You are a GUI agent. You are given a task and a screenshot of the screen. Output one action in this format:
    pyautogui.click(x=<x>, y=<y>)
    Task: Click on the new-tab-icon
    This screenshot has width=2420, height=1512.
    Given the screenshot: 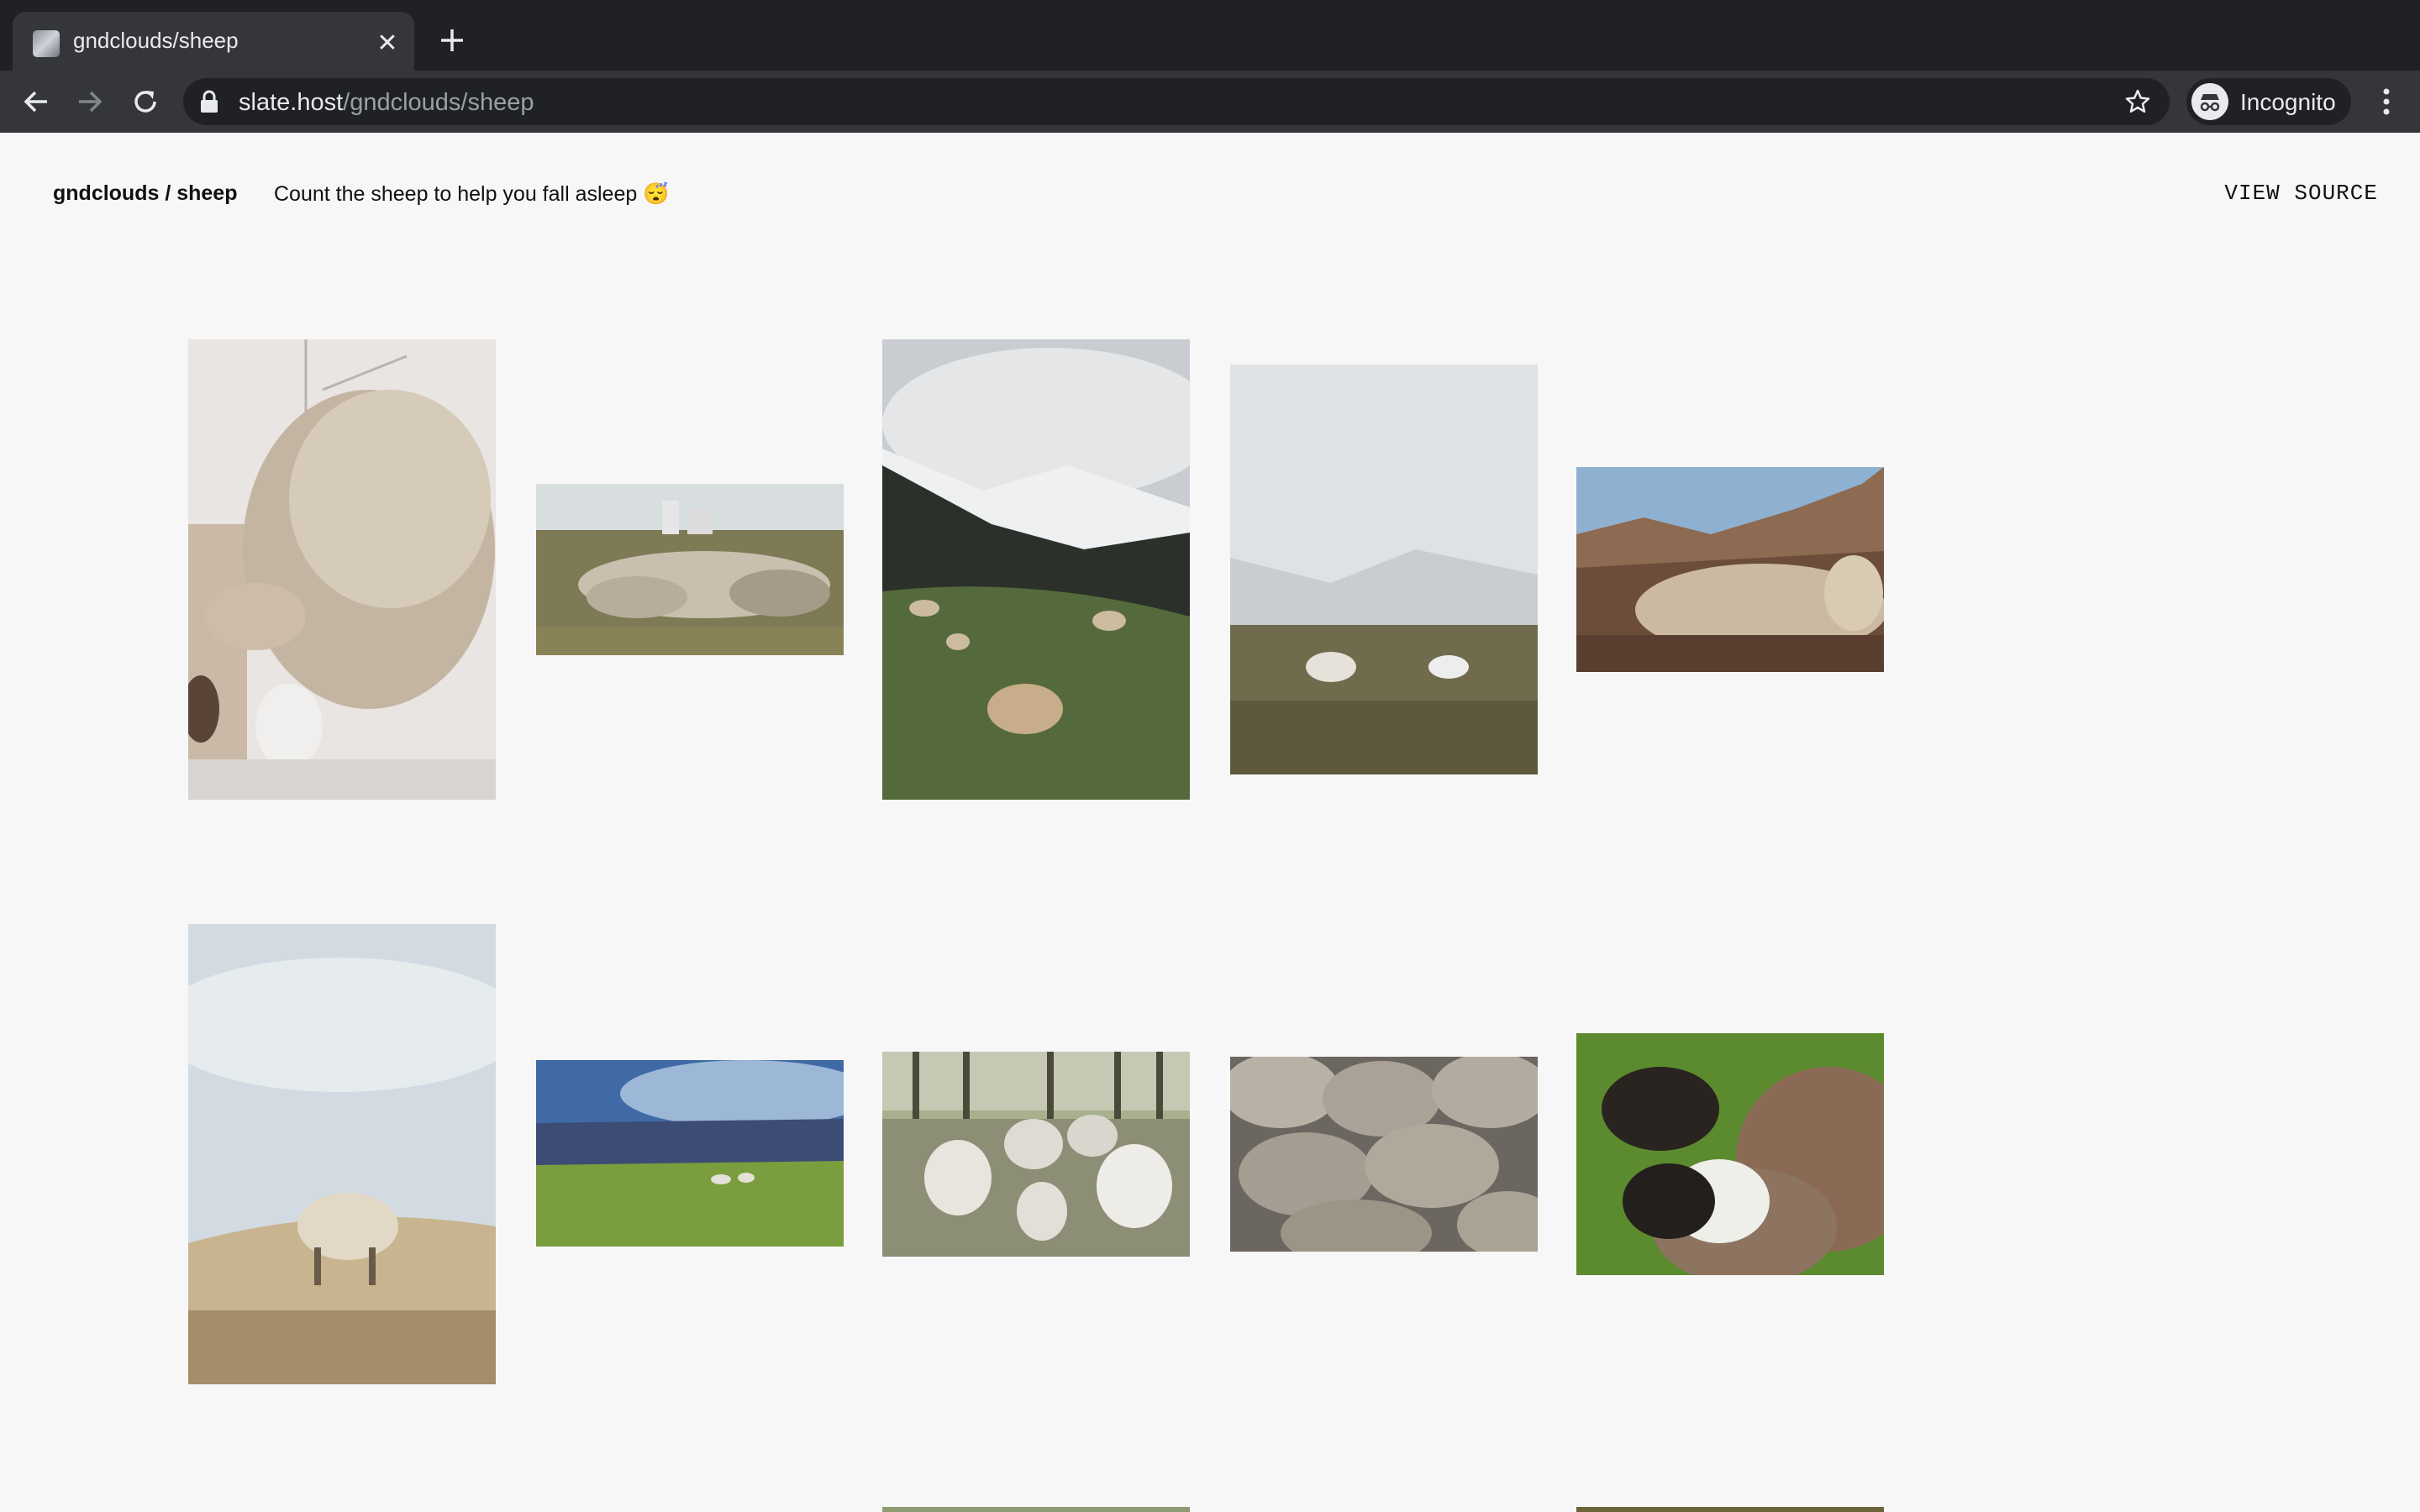 What is the action you would take?
    pyautogui.click(x=452, y=40)
    